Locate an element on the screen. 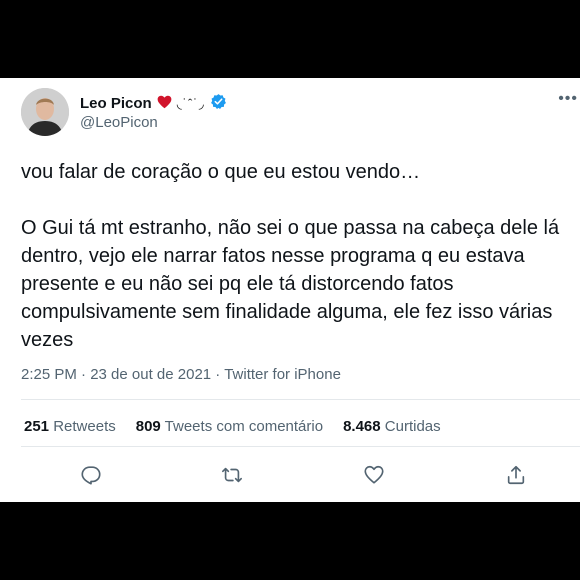 This screenshot has height=580, width=580. quotes-stat: 809 Tweets com comentário is located at coordinates (229, 426).